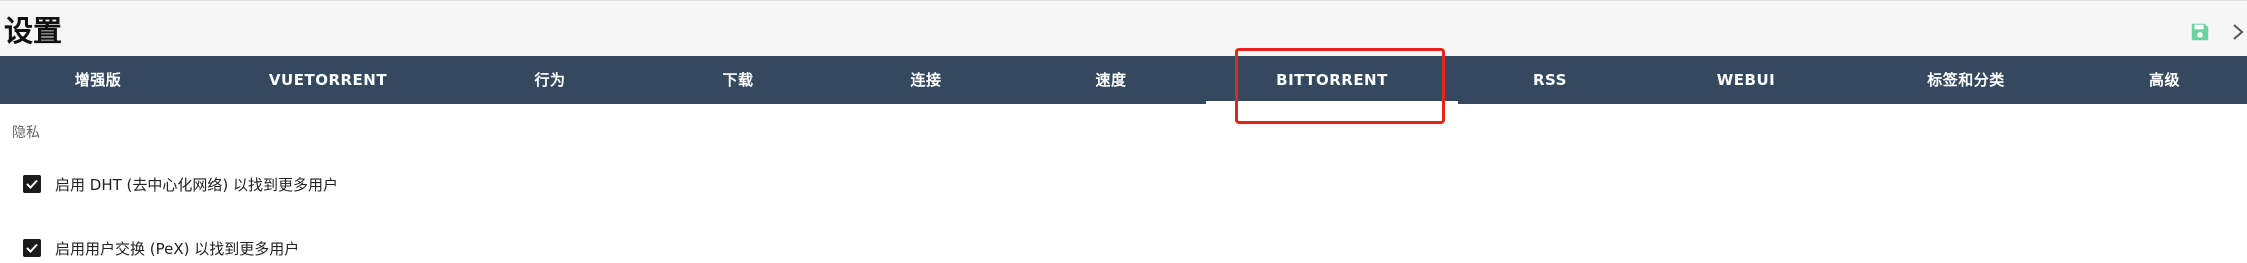 This screenshot has width=2247, height=263. What do you see at coordinates (2238, 32) in the screenshot?
I see `chevron-right-icon` at bounding box center [2238, 32].